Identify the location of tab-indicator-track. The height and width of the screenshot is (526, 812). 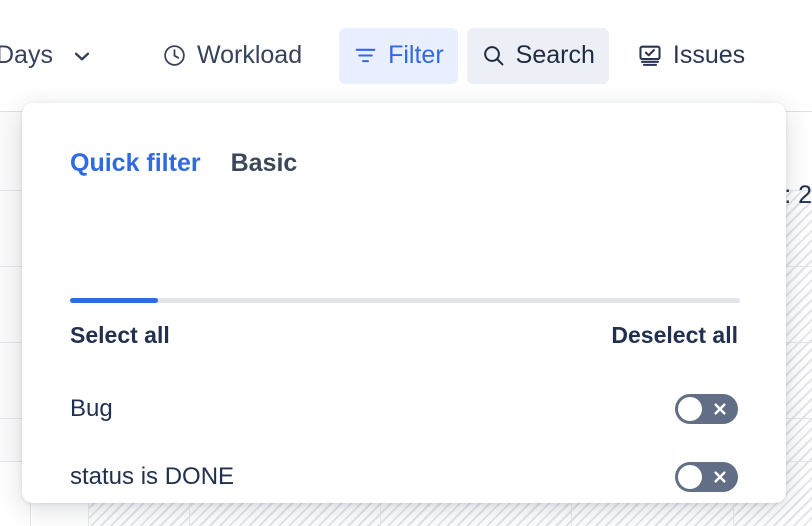
(405, 300).